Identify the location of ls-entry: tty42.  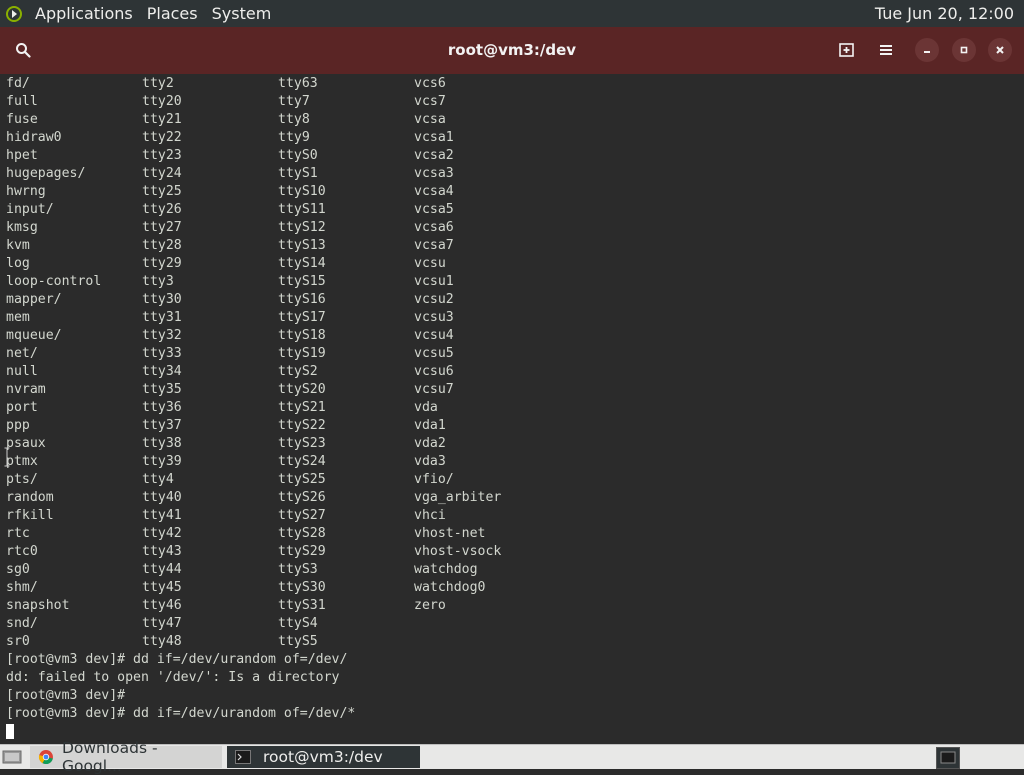
(162, 533).